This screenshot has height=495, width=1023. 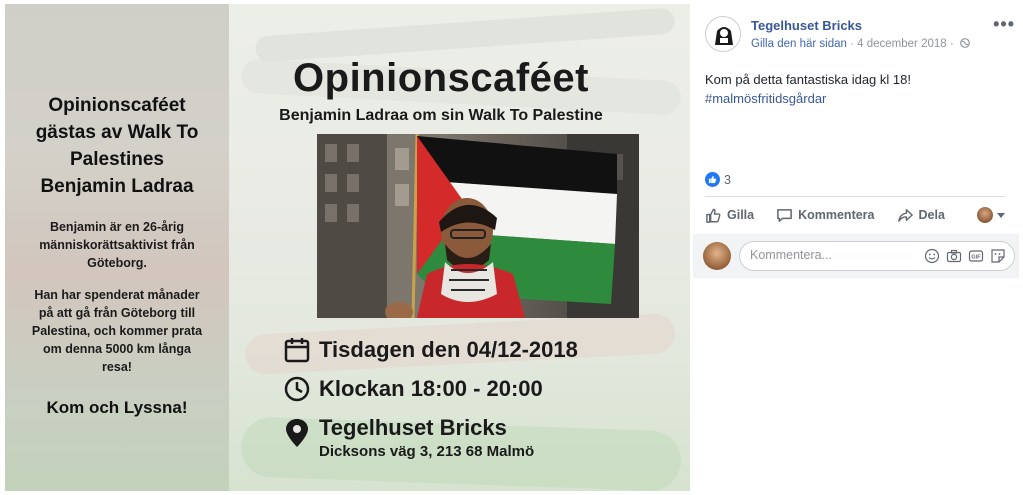 I want to click on emoji-icon, so click(x=932, y=256).